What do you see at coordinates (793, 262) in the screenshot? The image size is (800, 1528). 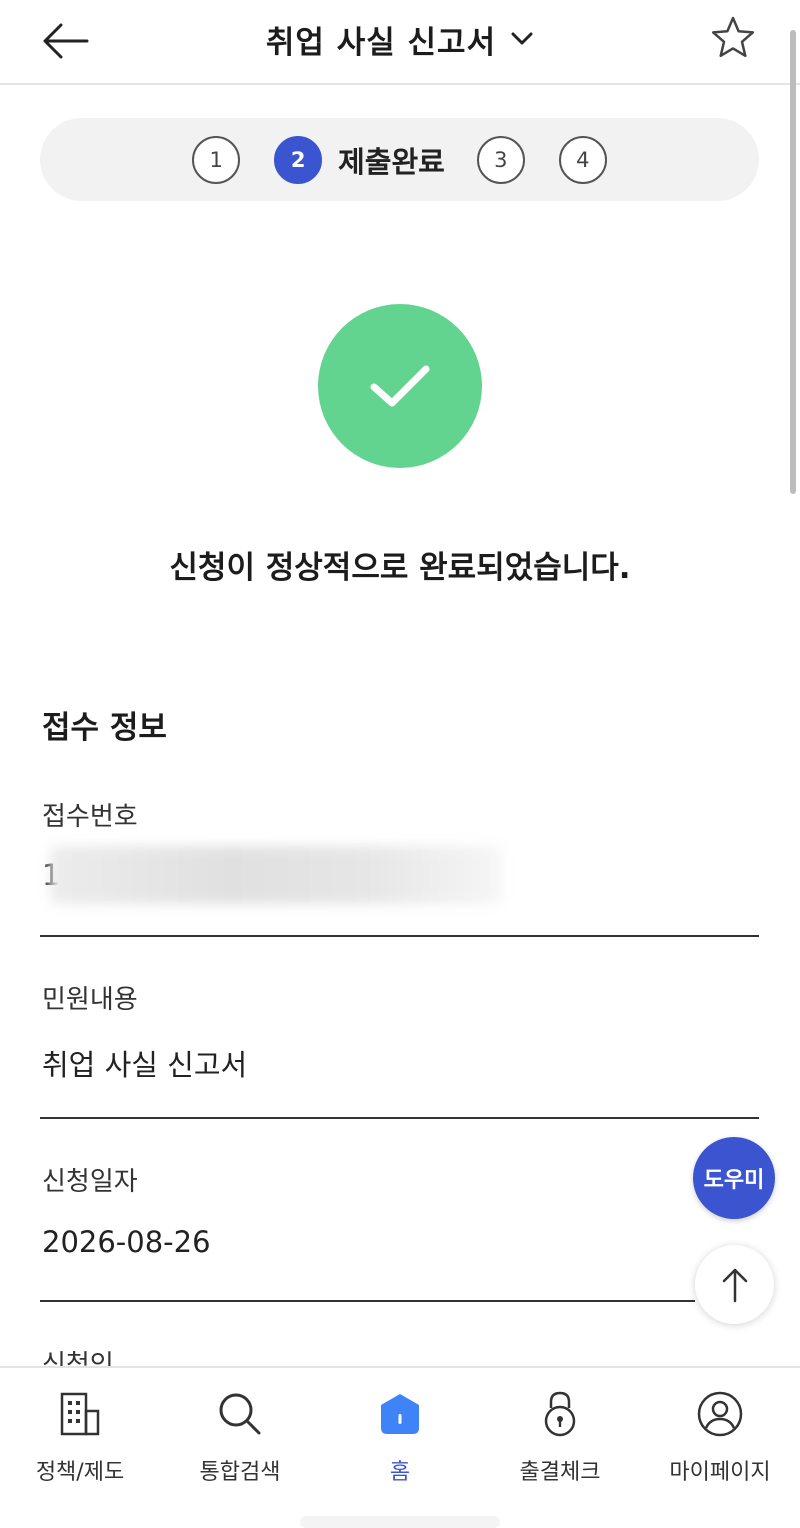 I see `scrollbar` at bounding box center [793, 262].